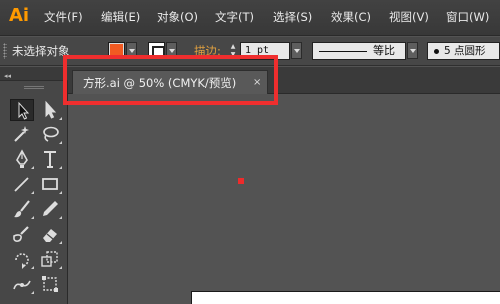 The height and width of the screenshot is (304, 500). What do you see at coordinates (50, 284) in the screenshot?
I see `free-transform-tool-icon` at bounding box center [50, 284].